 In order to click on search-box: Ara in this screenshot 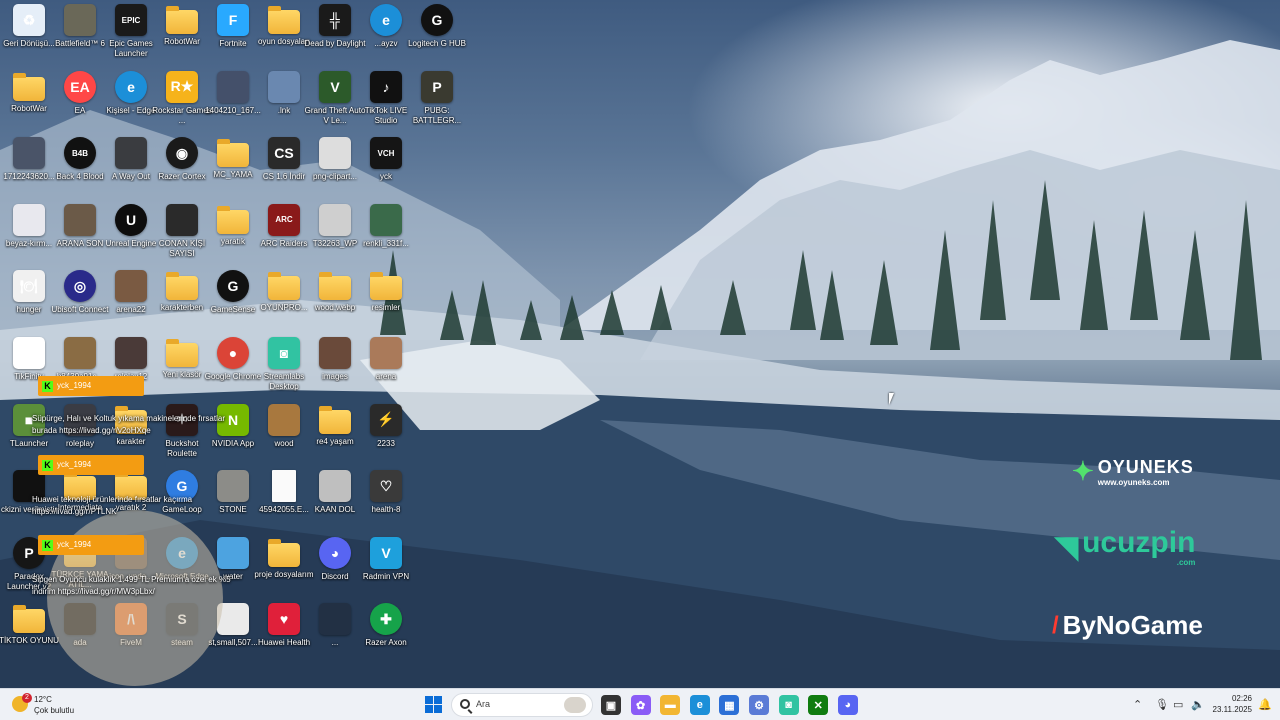, I will do `click(522, 705)`.